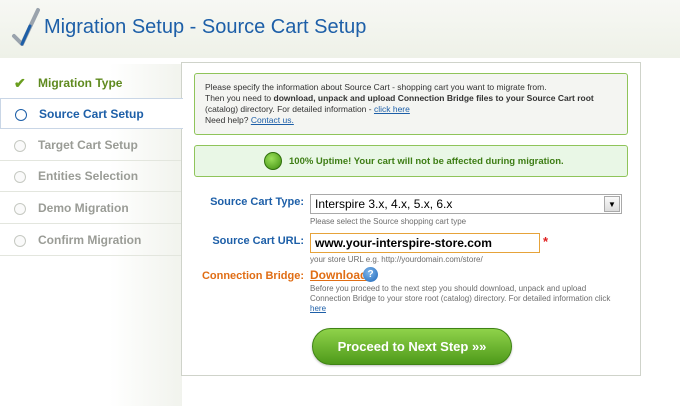 The height and width of the screenshot is (406, 680). What do you see at coordinates (273, 161) in the screenshot?
I see `uptime-gauge-icon` at bounding box center [273, 161].